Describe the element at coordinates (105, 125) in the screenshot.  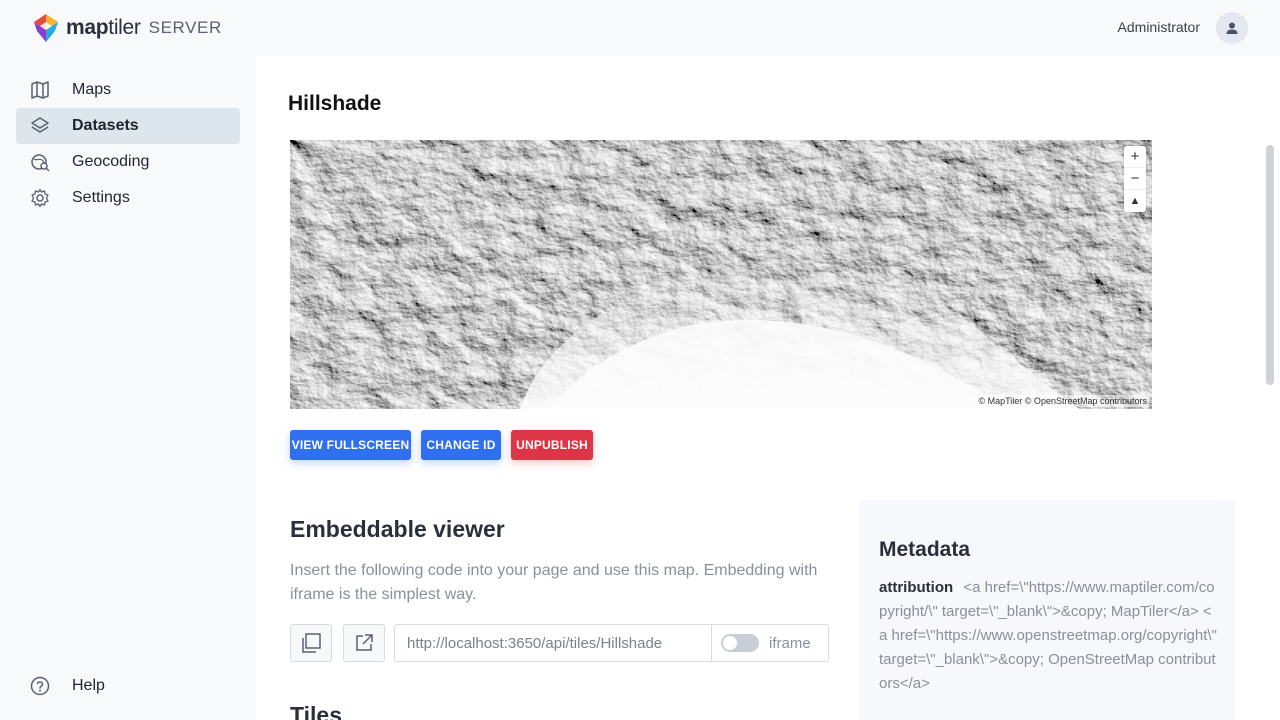
I see `sidebar-item-label: Datasets` at that location.